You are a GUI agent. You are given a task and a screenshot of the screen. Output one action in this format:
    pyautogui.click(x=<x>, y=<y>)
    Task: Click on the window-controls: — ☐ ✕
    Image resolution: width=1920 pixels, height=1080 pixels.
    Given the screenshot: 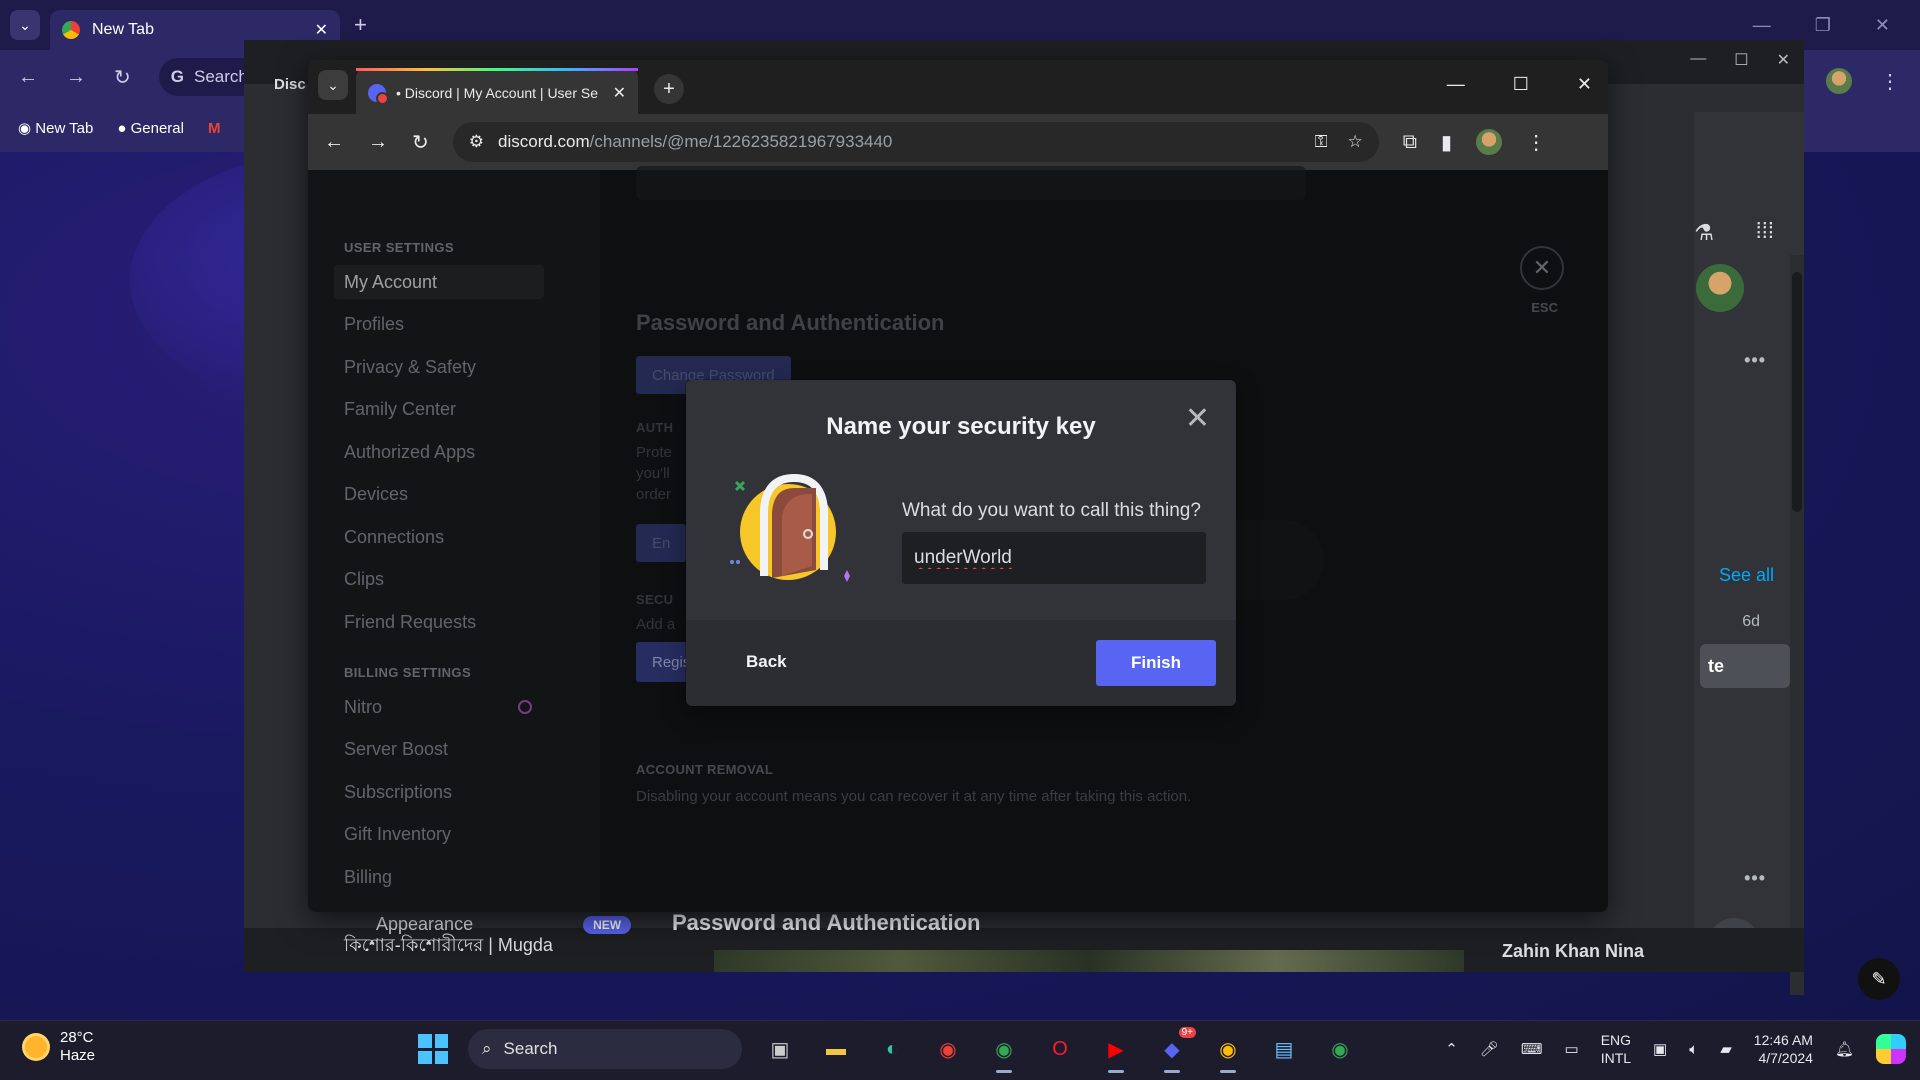 What is the action you would take?
    pyautogui.click(x=1519, y=84)
    